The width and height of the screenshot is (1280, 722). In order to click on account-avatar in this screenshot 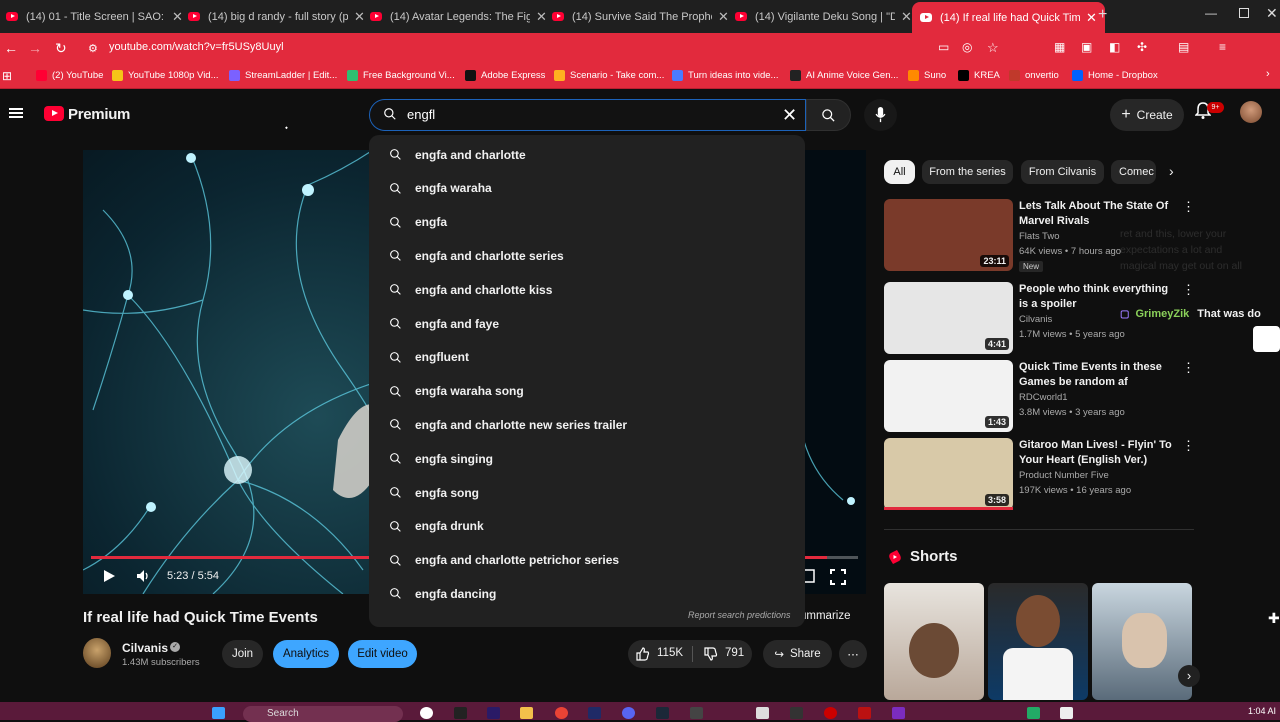, I will do `click(1251, 112)`.